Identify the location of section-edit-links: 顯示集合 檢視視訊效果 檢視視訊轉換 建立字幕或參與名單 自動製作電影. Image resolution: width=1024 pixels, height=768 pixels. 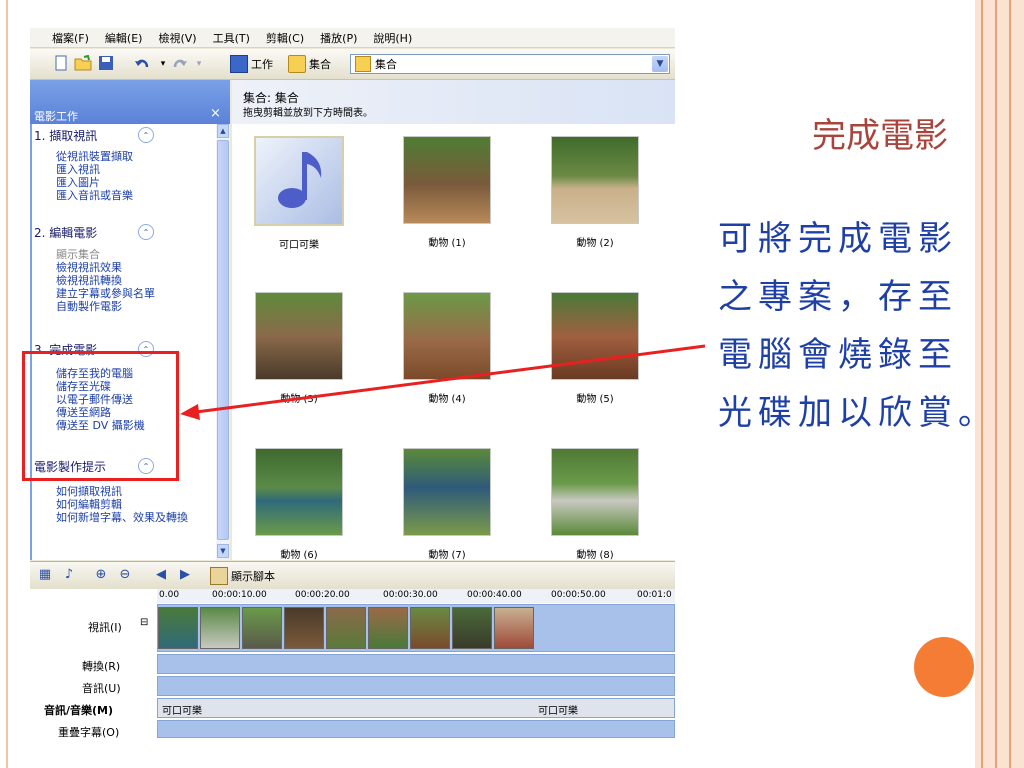
(105, 280).